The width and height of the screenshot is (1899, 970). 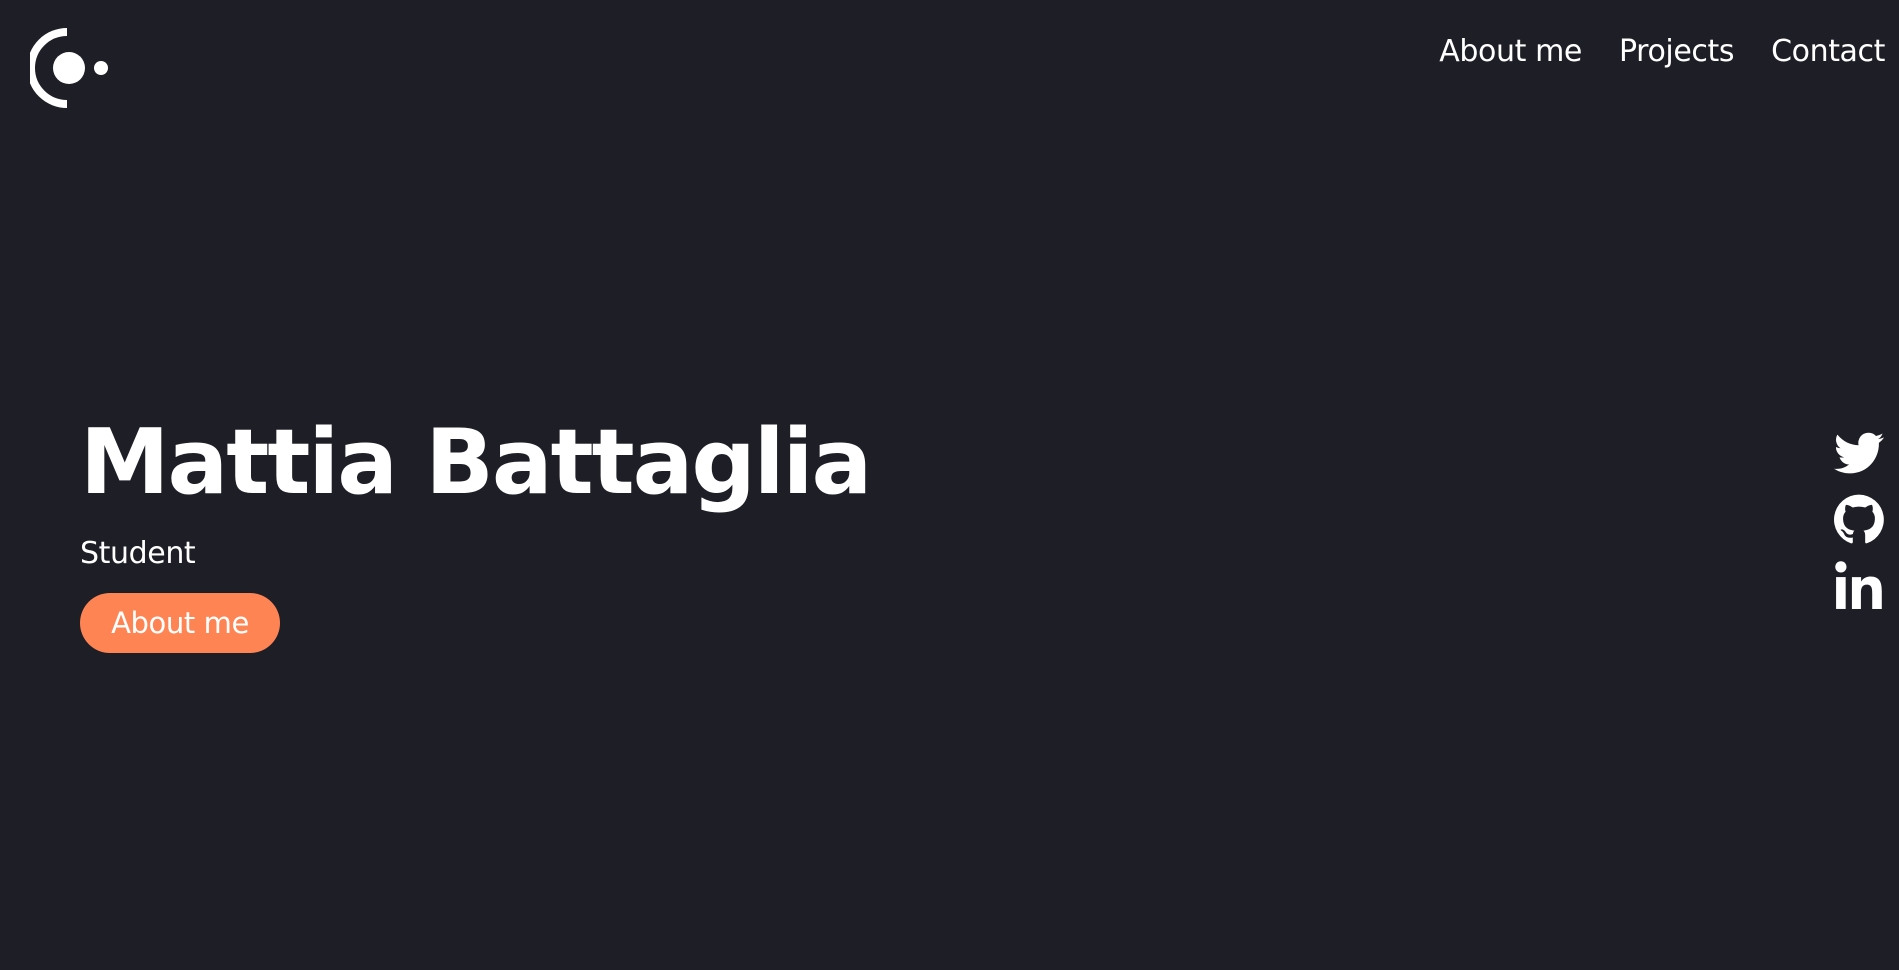 I want to click on social-links, so click(x=1859, y=519).